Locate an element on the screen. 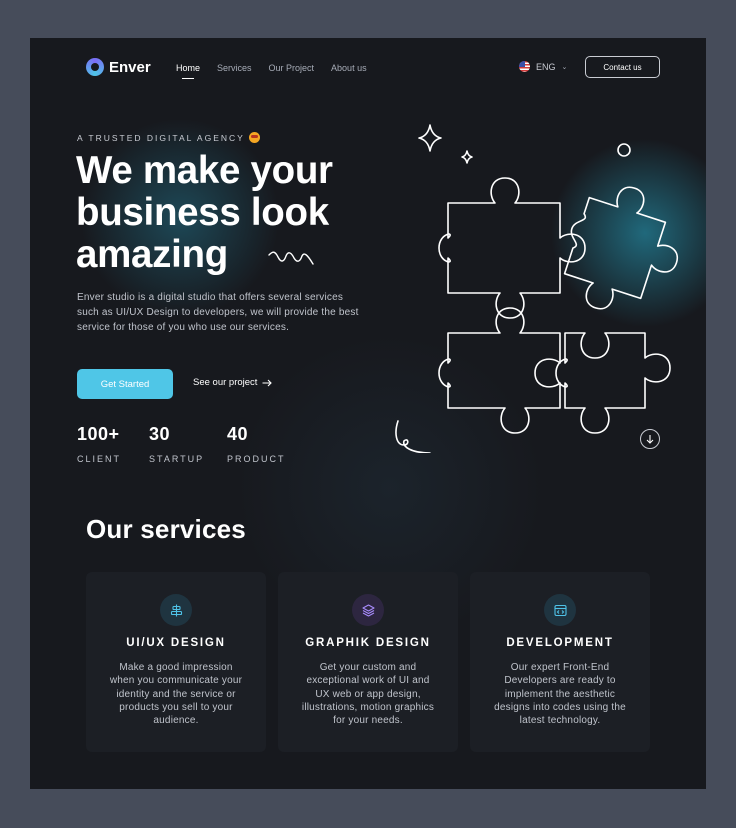 The height and width of the screenshot is (828, 736). arrow-right-icon is located at coordinates (267, 382).